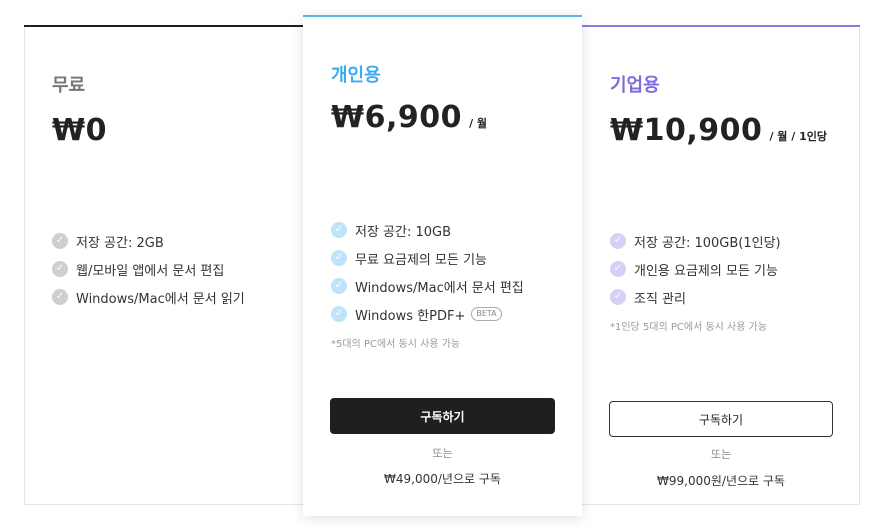 This screenshot has height=531, width=888. I want to click on plan-name: 기업용, so click(635, 85).